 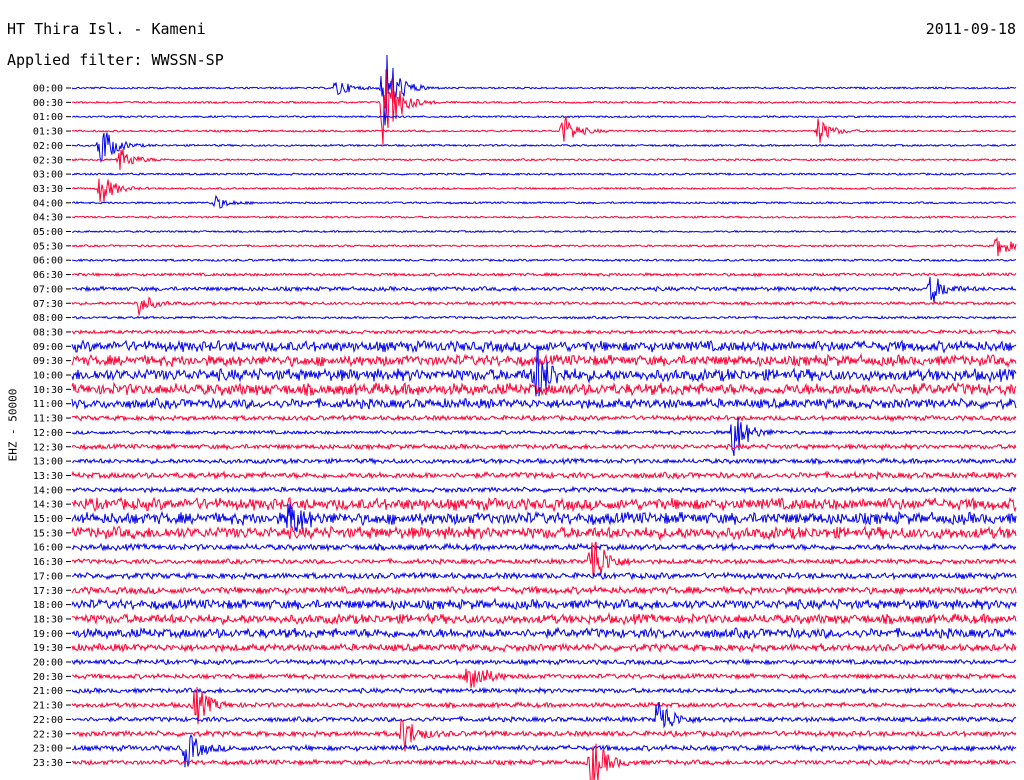 What do you see at coordinates (544, 648) in the screenshot?
I see `trace-1930` at bounding box center [544, 648].